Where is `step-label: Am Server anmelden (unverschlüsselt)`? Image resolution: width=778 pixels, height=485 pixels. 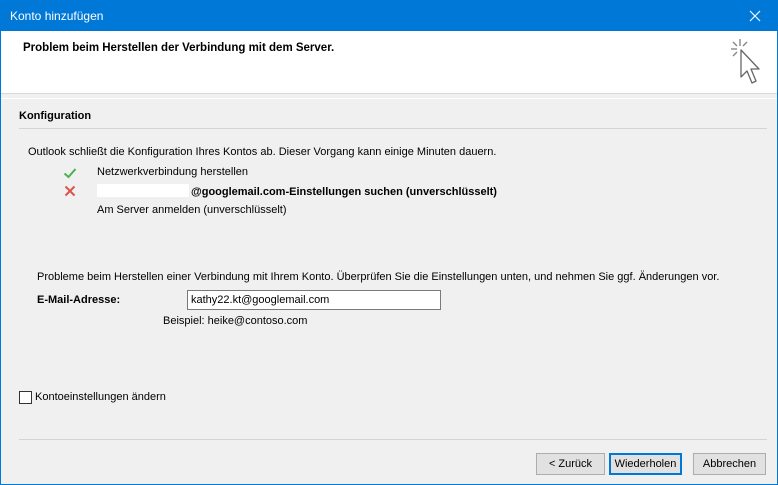
step-label: Am Server anmelden (unverschlüsselt) is located at coordinates (192, 210).